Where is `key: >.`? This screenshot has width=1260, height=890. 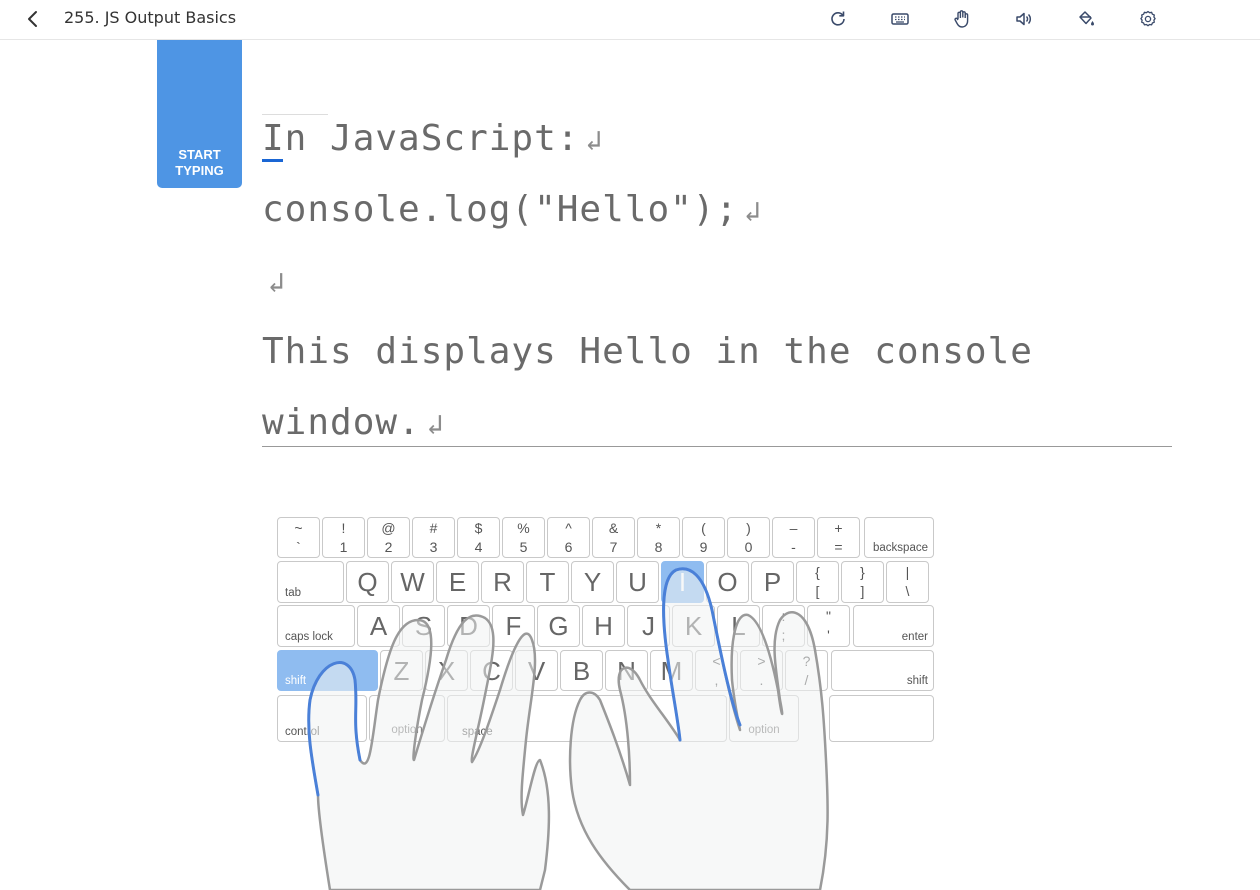
key: >. is located at coordinates (761, 670).